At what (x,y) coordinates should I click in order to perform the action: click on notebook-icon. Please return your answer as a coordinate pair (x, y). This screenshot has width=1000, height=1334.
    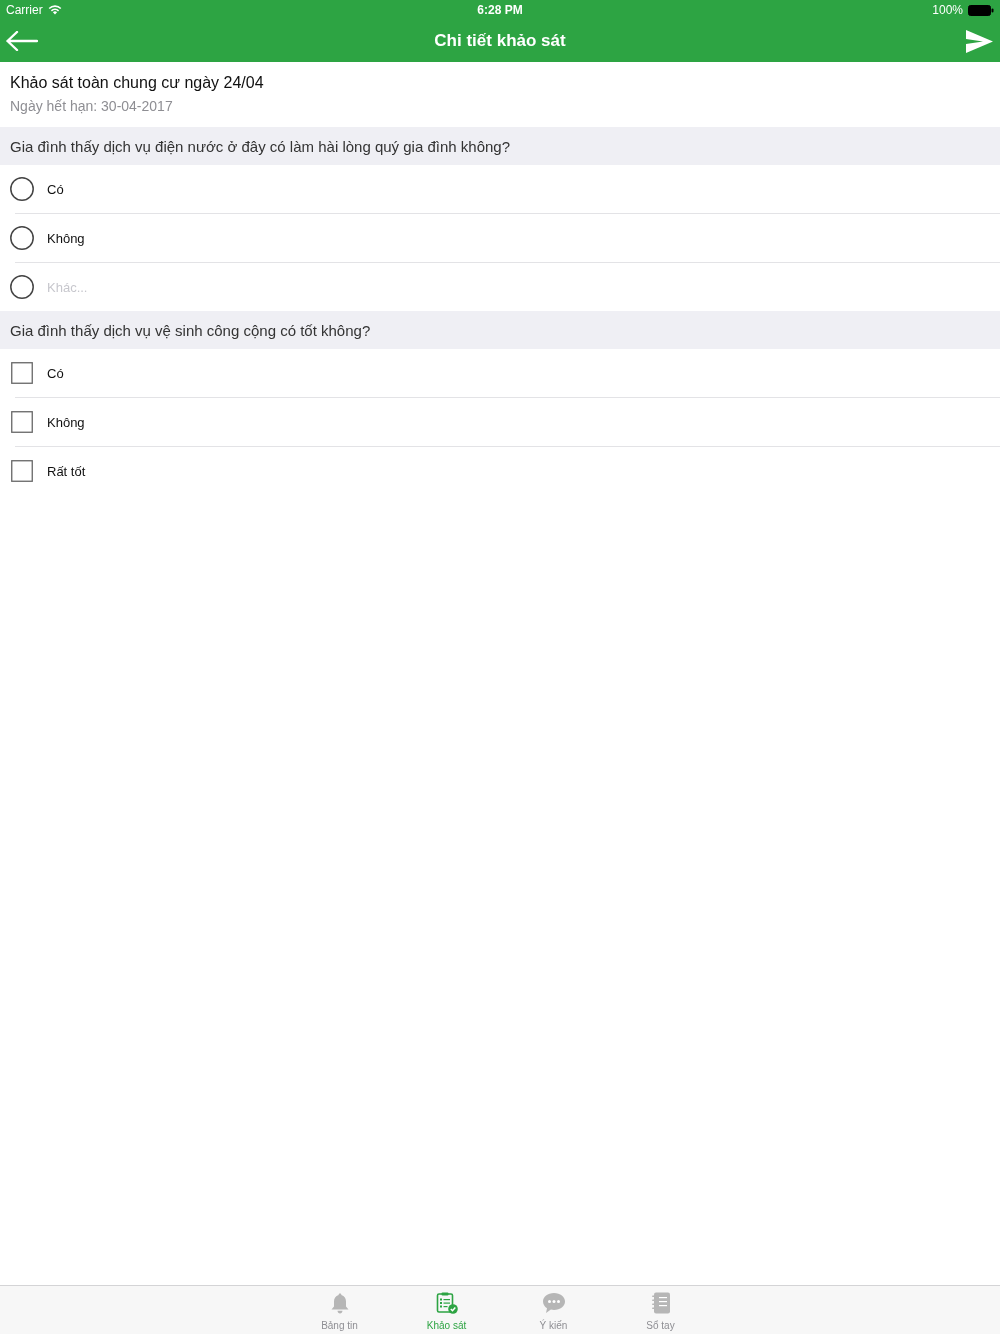
    Looking at the image, I should click on (660, 1303).